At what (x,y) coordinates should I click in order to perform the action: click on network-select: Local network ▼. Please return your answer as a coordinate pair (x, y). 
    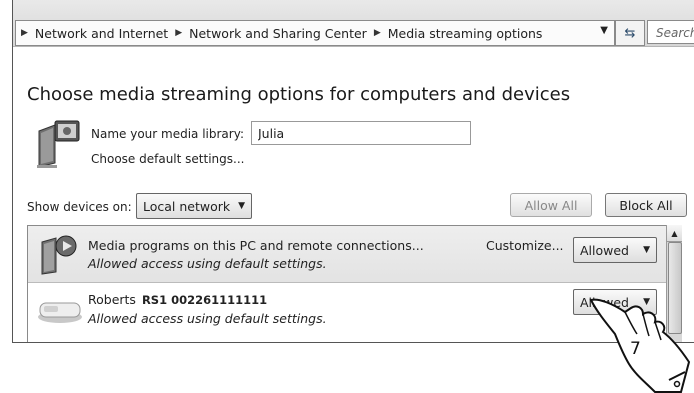
    Looking at the image, I should click on (194, 206).